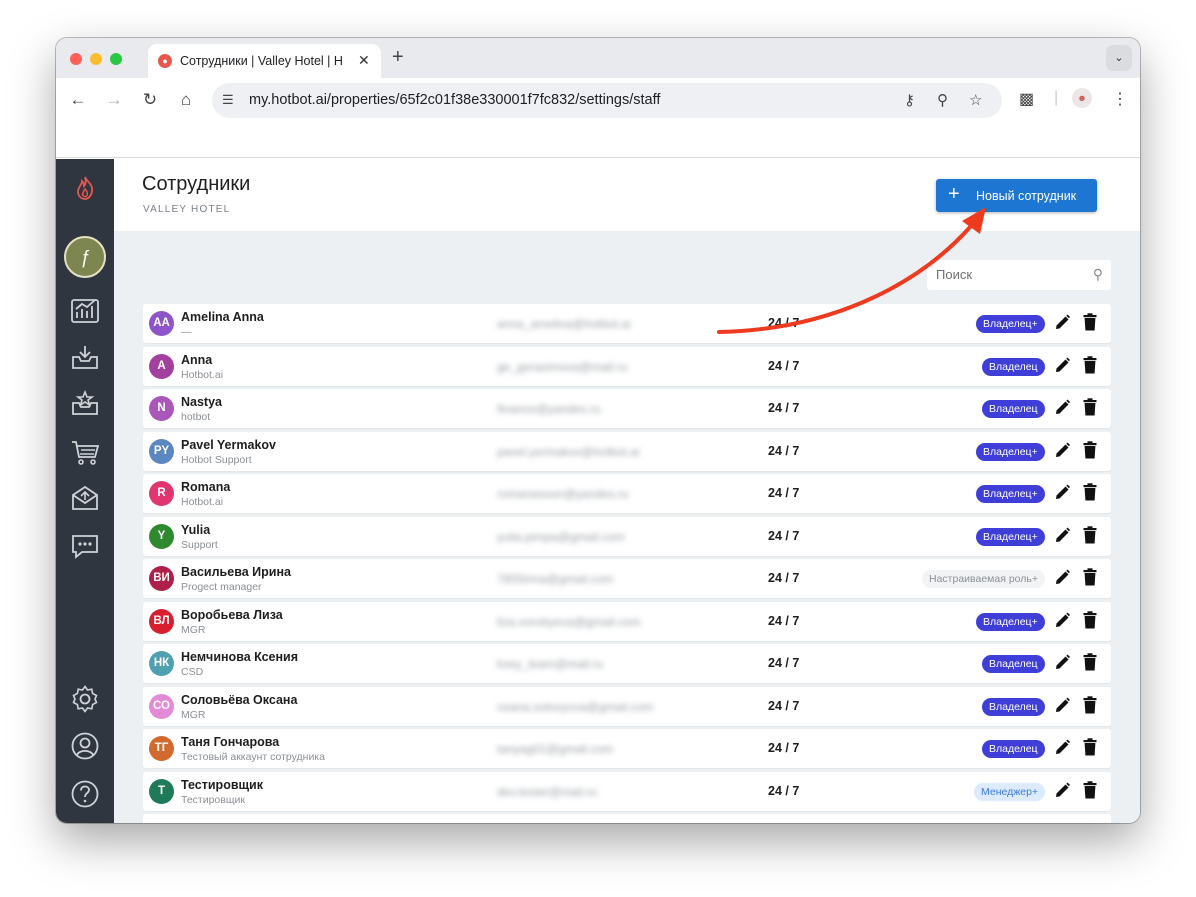  What do you see at coordinates (975, 100) in the screenshot?
I see `bookmark-star-icon: ☆` at bounding box center [975, 100].